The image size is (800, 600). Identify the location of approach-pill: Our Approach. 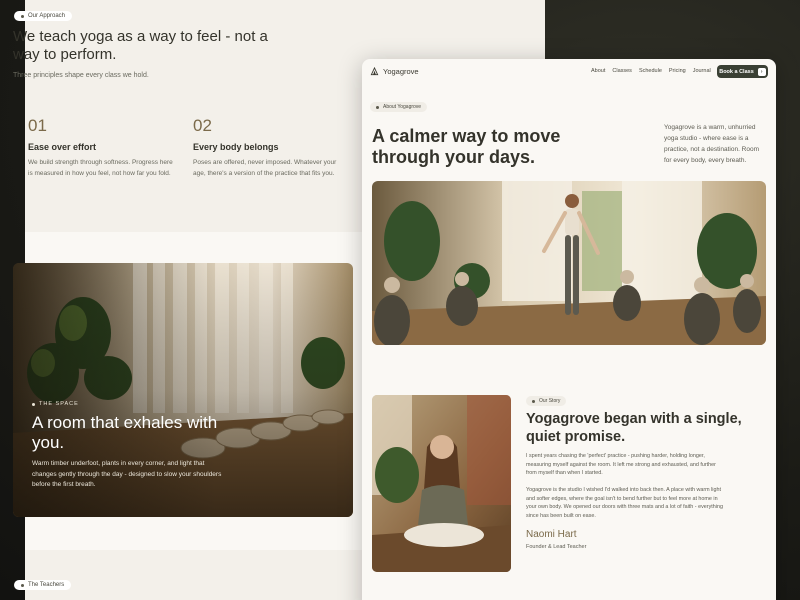
(43, 16).